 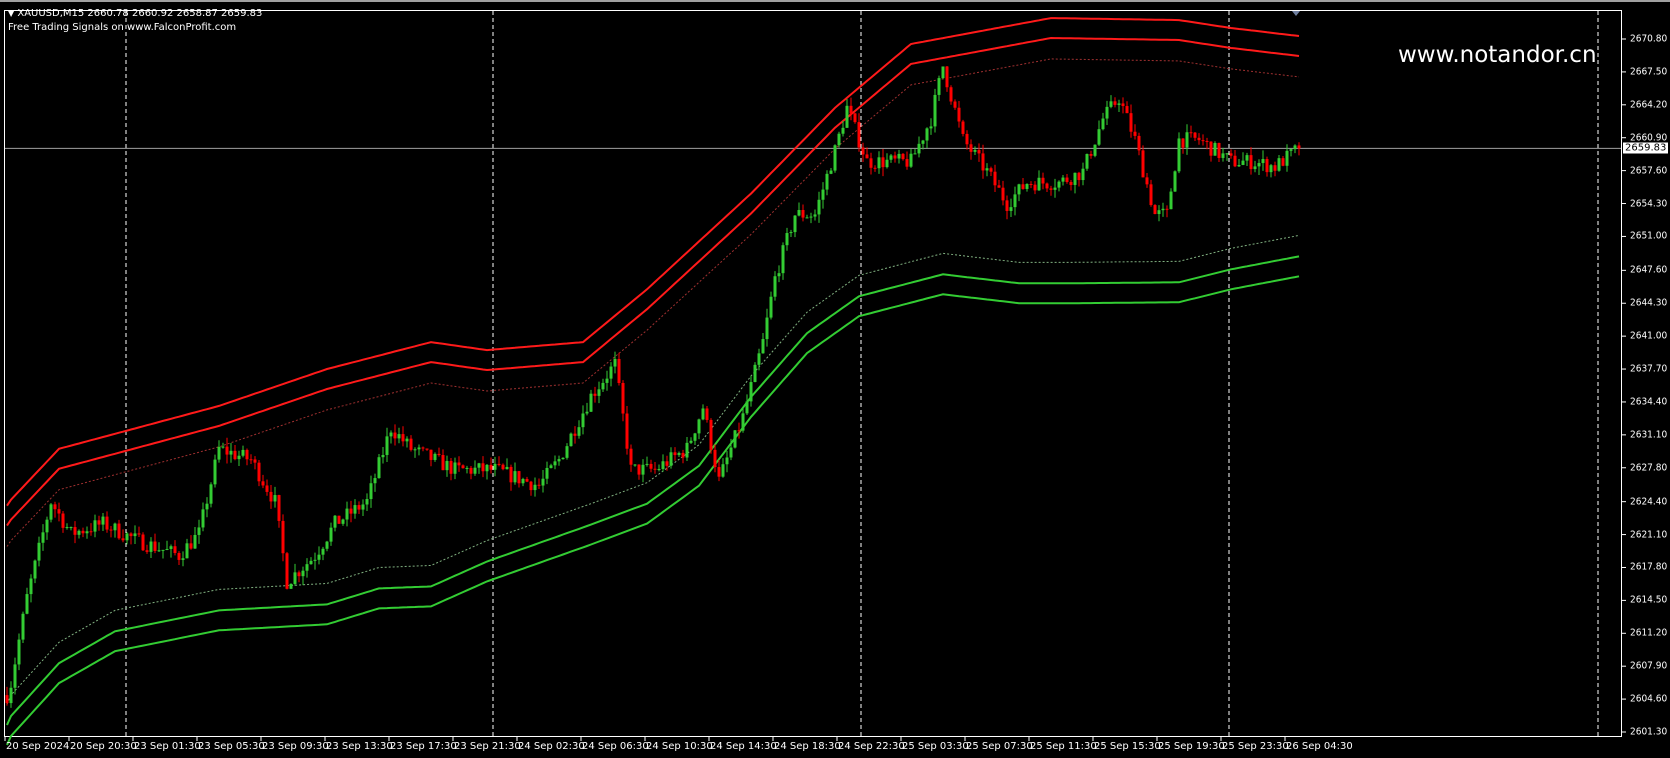 I want to click on time-tick-label: 23 Sep 21:30, so click(x=487, y=746).